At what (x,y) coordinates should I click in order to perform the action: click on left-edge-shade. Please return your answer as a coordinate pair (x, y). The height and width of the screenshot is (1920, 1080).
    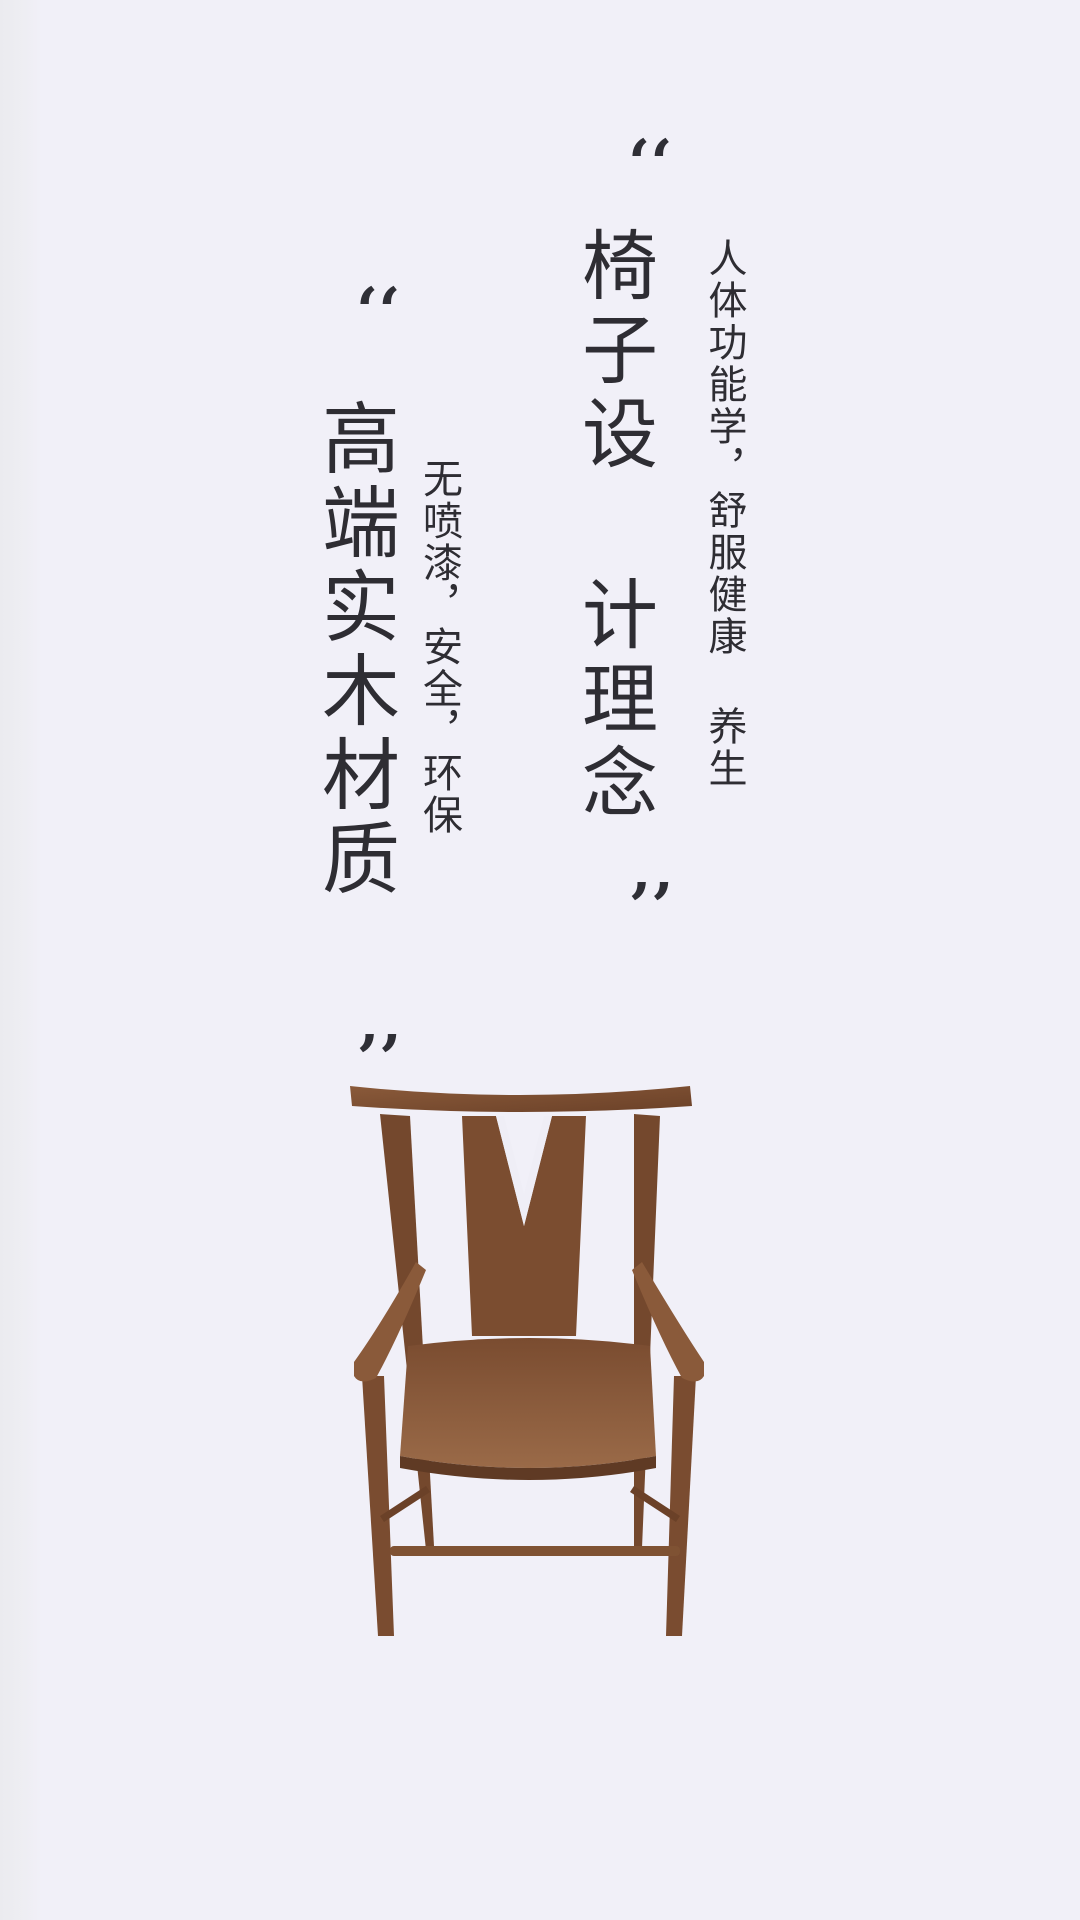
    Looking at the image, I should click on (21, 960).